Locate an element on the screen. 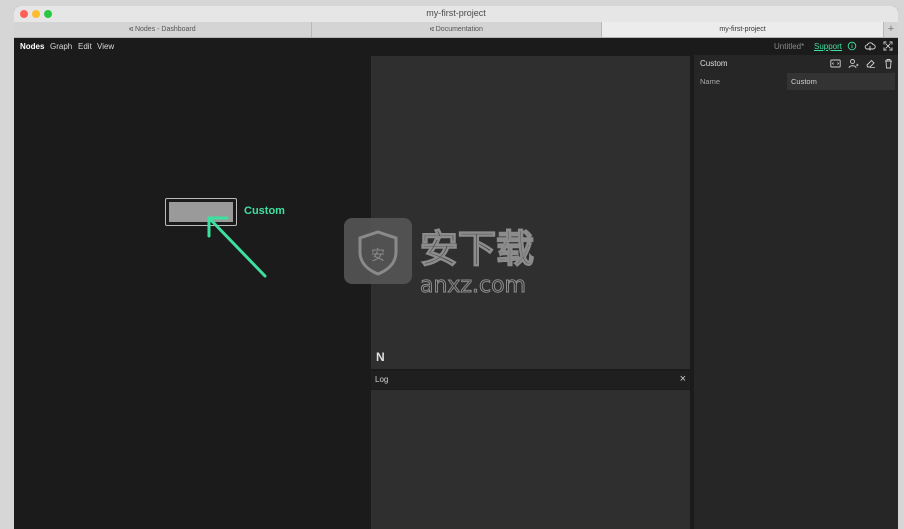 The width and height of the screenshot is (904, 529). tab-documentation: ⑆ Documentation is located at coordinates (457, 29).